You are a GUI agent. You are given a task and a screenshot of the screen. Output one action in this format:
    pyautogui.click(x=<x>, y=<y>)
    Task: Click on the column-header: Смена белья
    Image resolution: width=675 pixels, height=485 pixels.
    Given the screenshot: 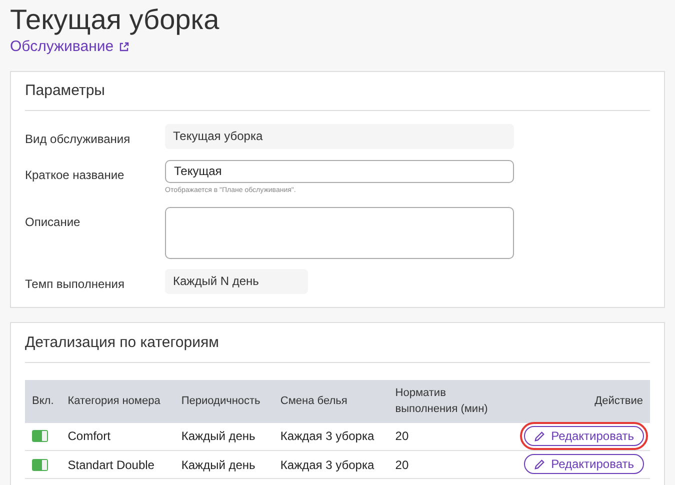 What is the action you would take?
    pyautogui.click(x=330, y=401)
    